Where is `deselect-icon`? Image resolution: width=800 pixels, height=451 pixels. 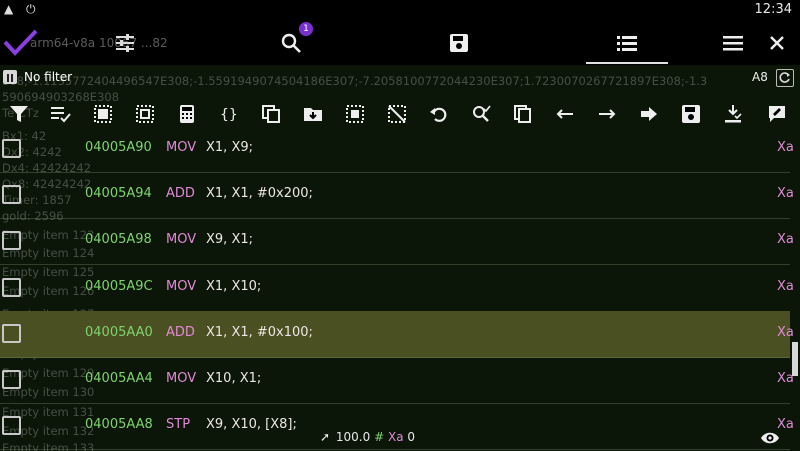 deselect-icon is located at coordinates (397, 114).